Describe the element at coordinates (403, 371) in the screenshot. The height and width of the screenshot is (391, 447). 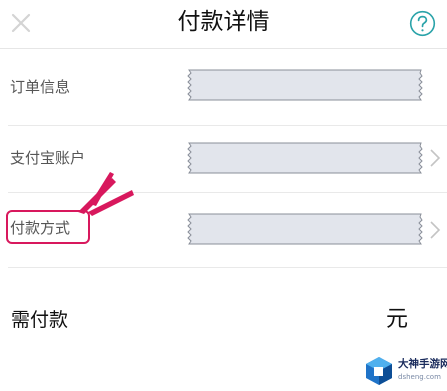
I see `site-watermark: 大神手游网 dsheng.com` at that location.